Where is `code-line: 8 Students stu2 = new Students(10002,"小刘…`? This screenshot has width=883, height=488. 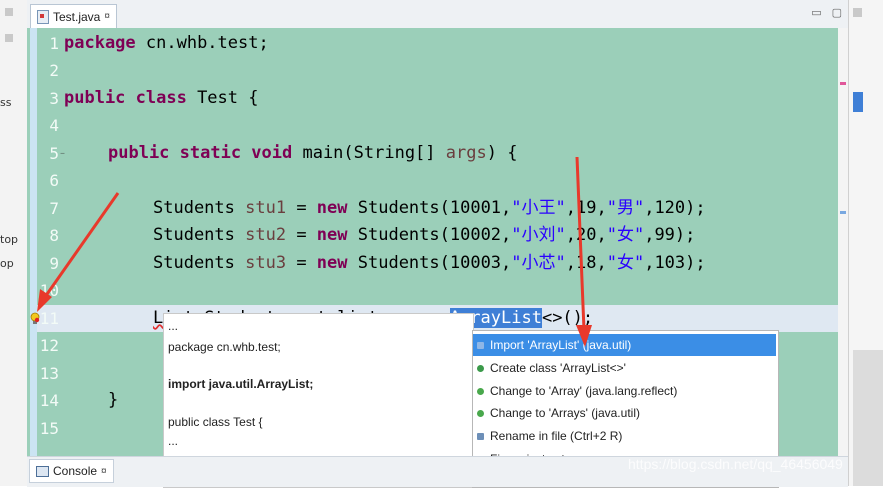
code-line: 8 Students stu2 = new Students(10002,"小刘… is located at coordinates (432, 235).